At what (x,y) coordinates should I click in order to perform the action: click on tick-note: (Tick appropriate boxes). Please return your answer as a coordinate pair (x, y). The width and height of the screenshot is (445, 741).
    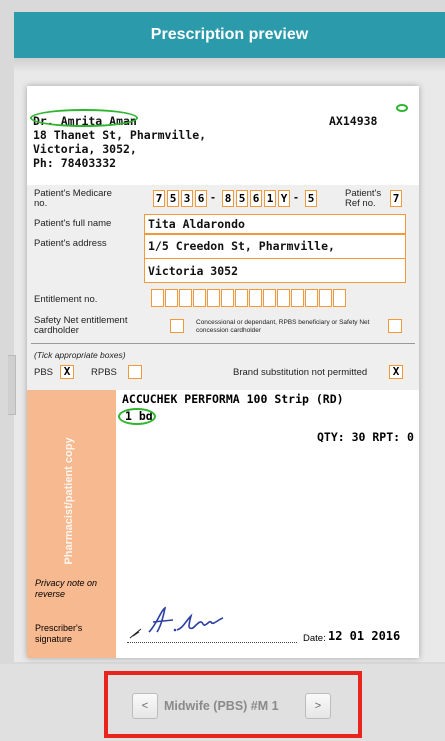
    Looking at the image, I should click on (80, 355).